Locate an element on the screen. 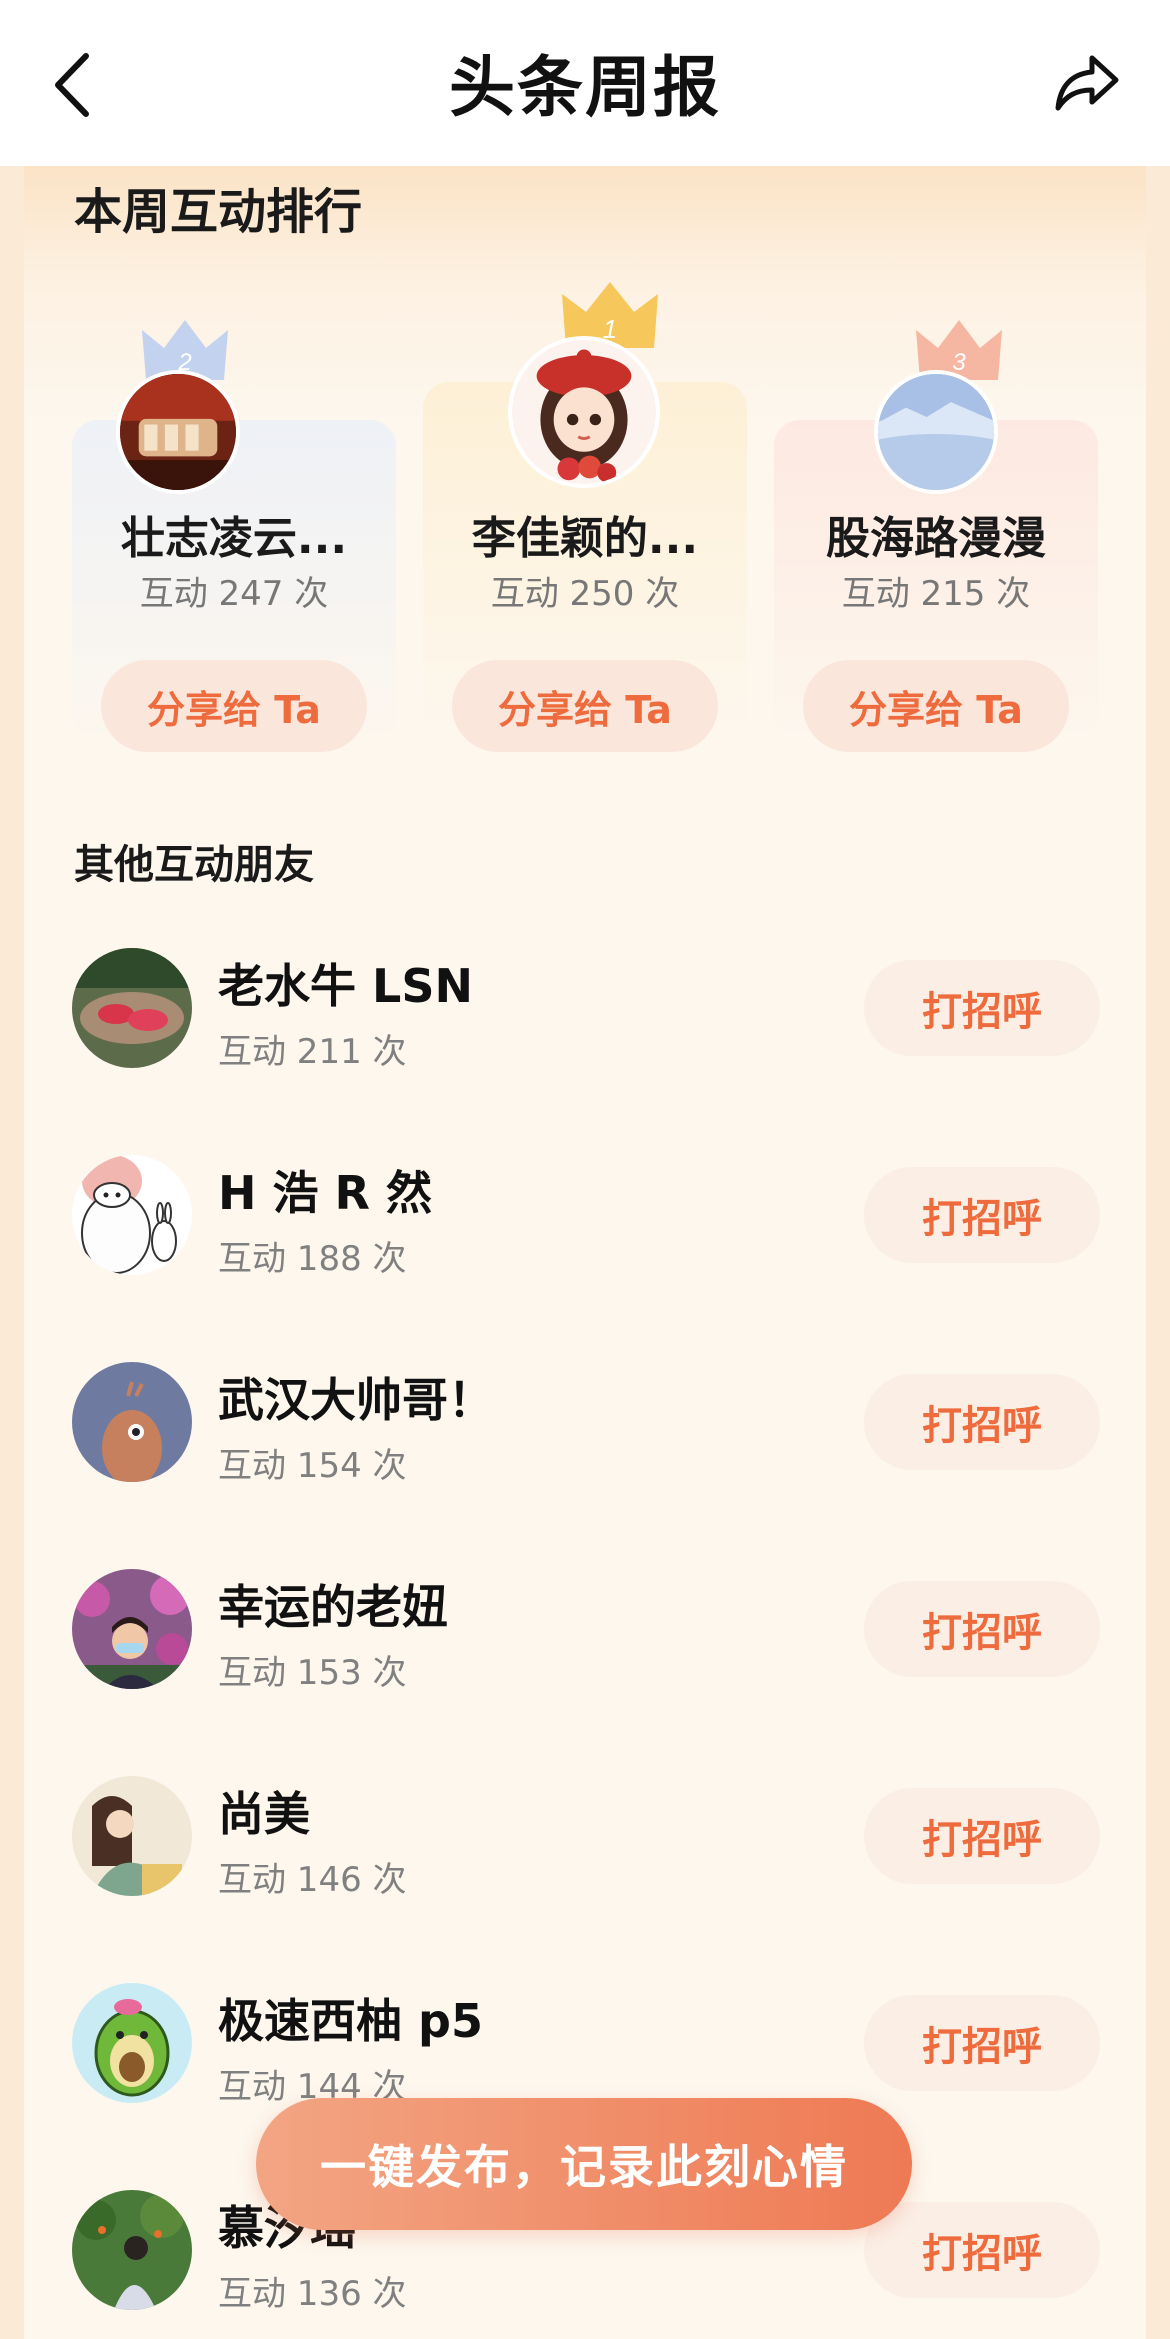 The image size is (1170, 2339). interaction-count: 互动 146 次 is located at coordinates (312, 1880).